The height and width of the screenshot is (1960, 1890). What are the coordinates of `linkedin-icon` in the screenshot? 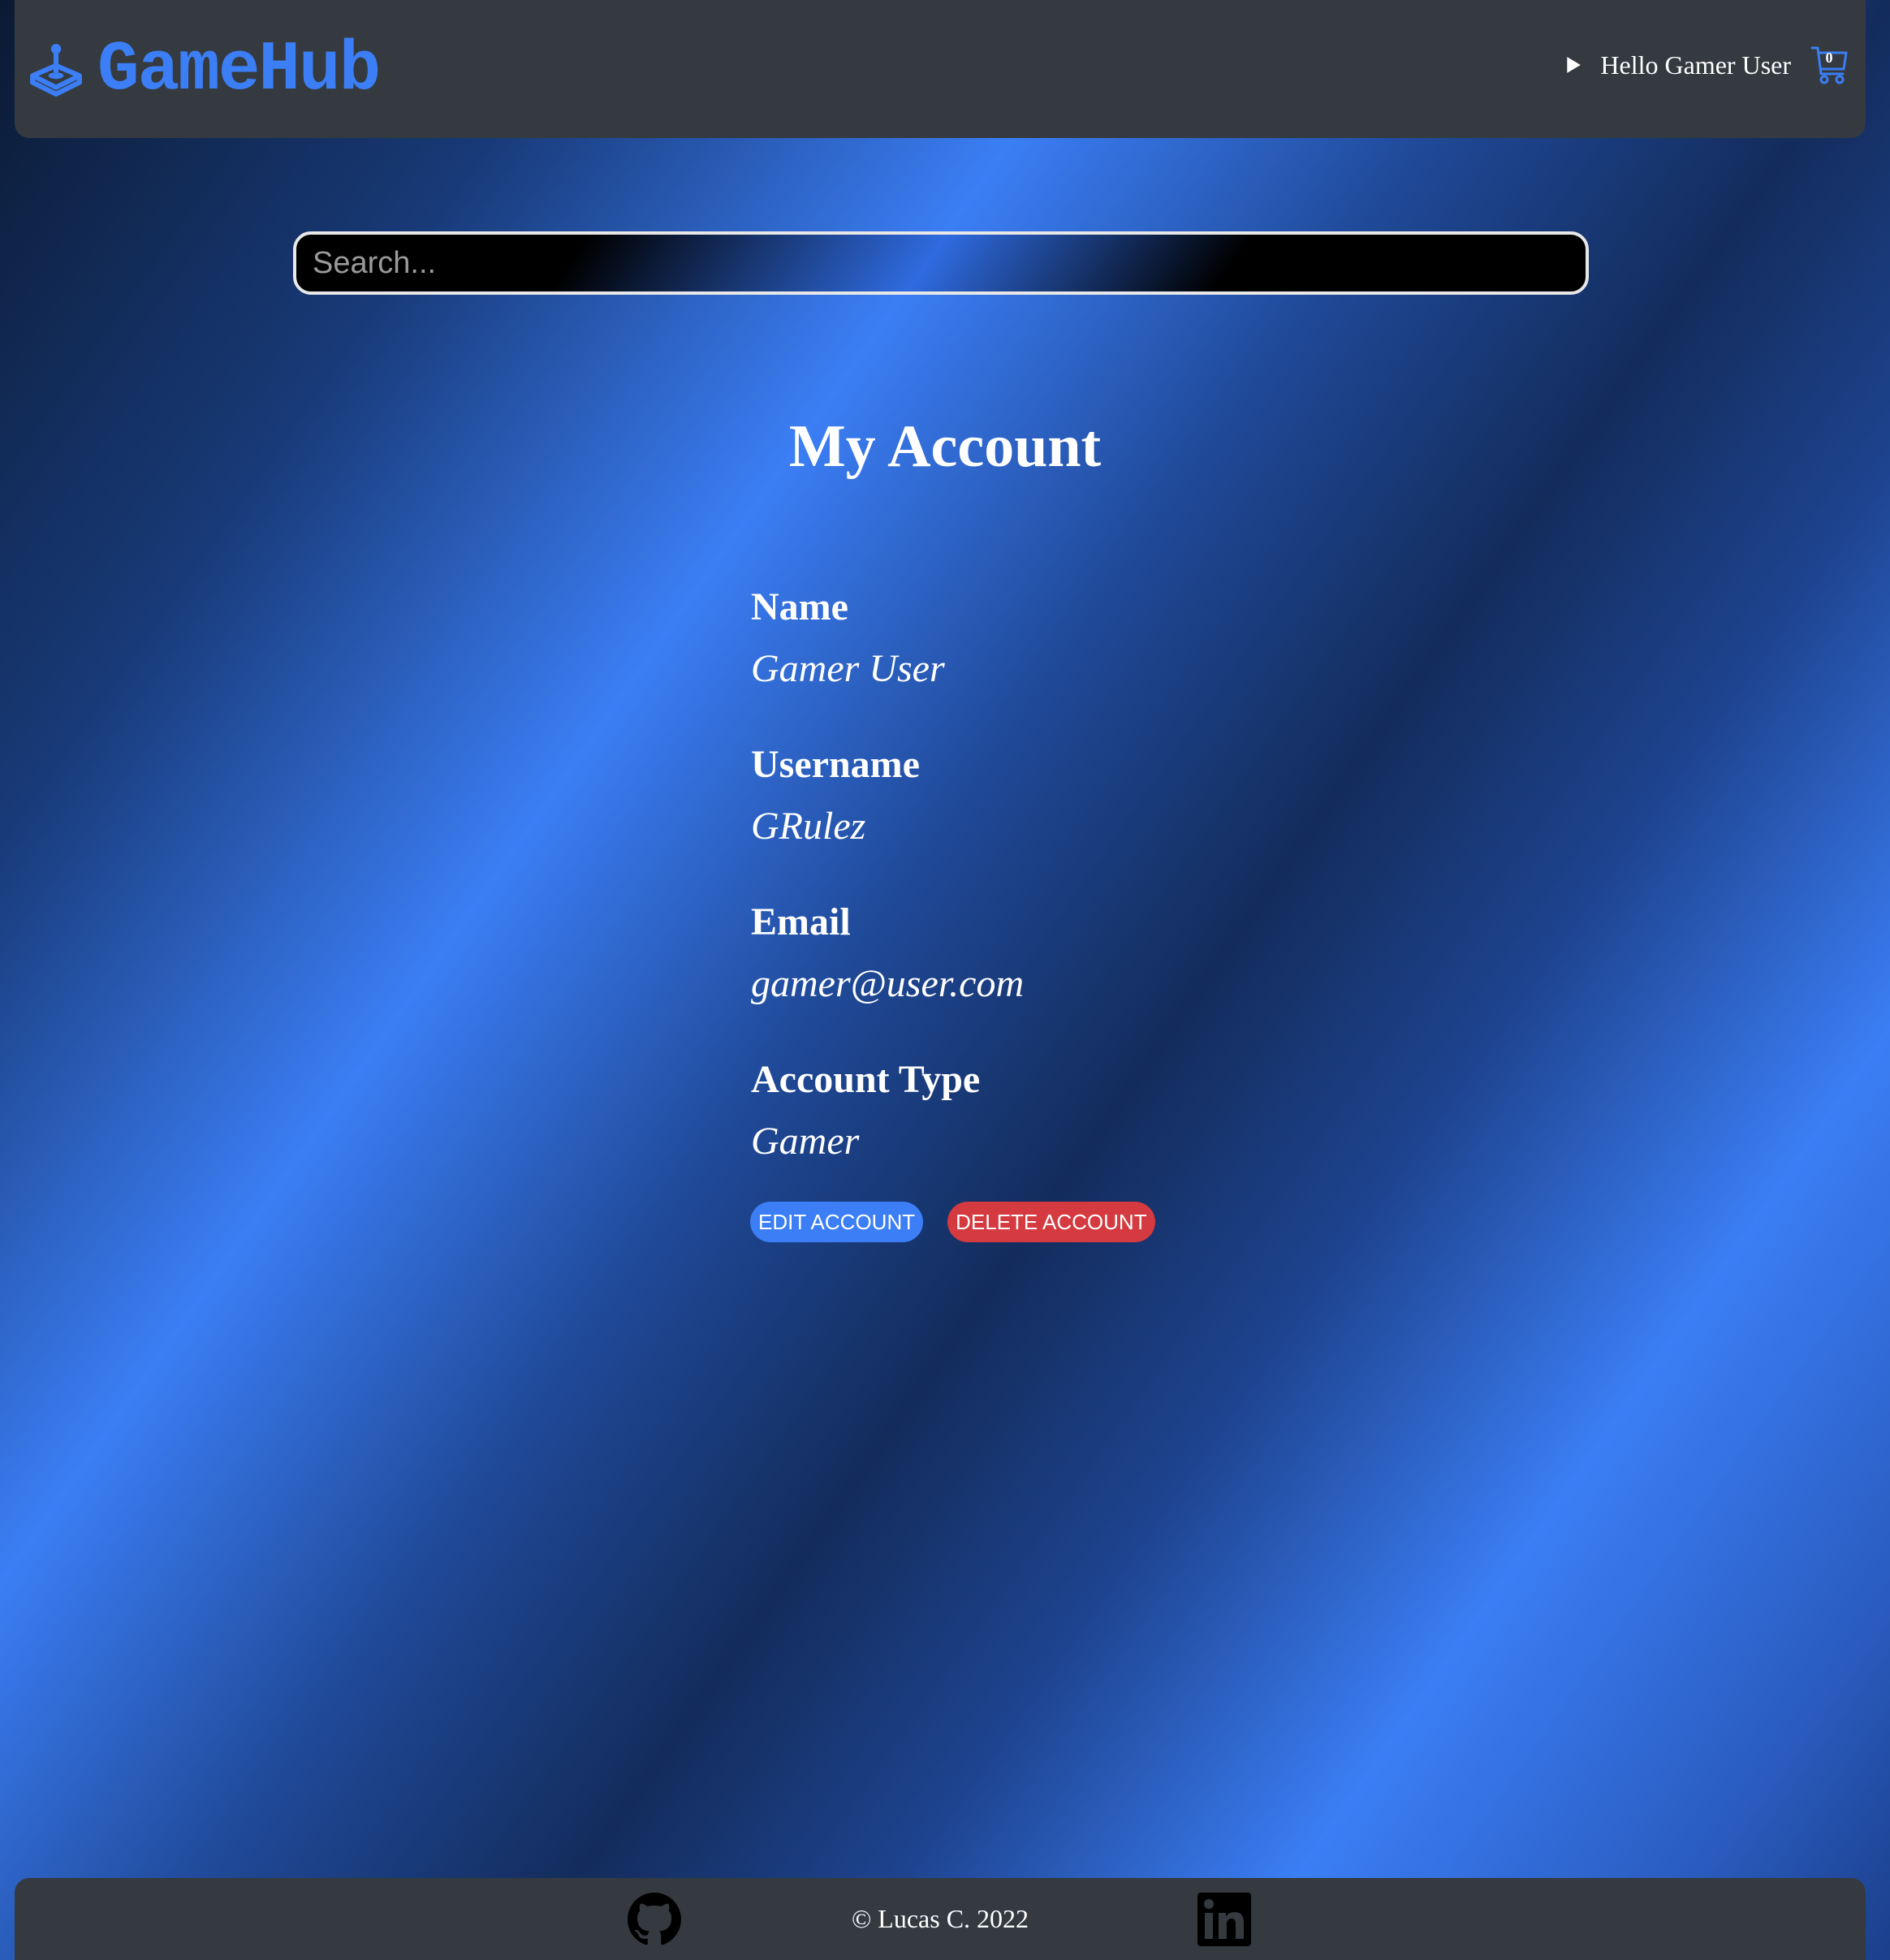 It's located at (1224, 1919).